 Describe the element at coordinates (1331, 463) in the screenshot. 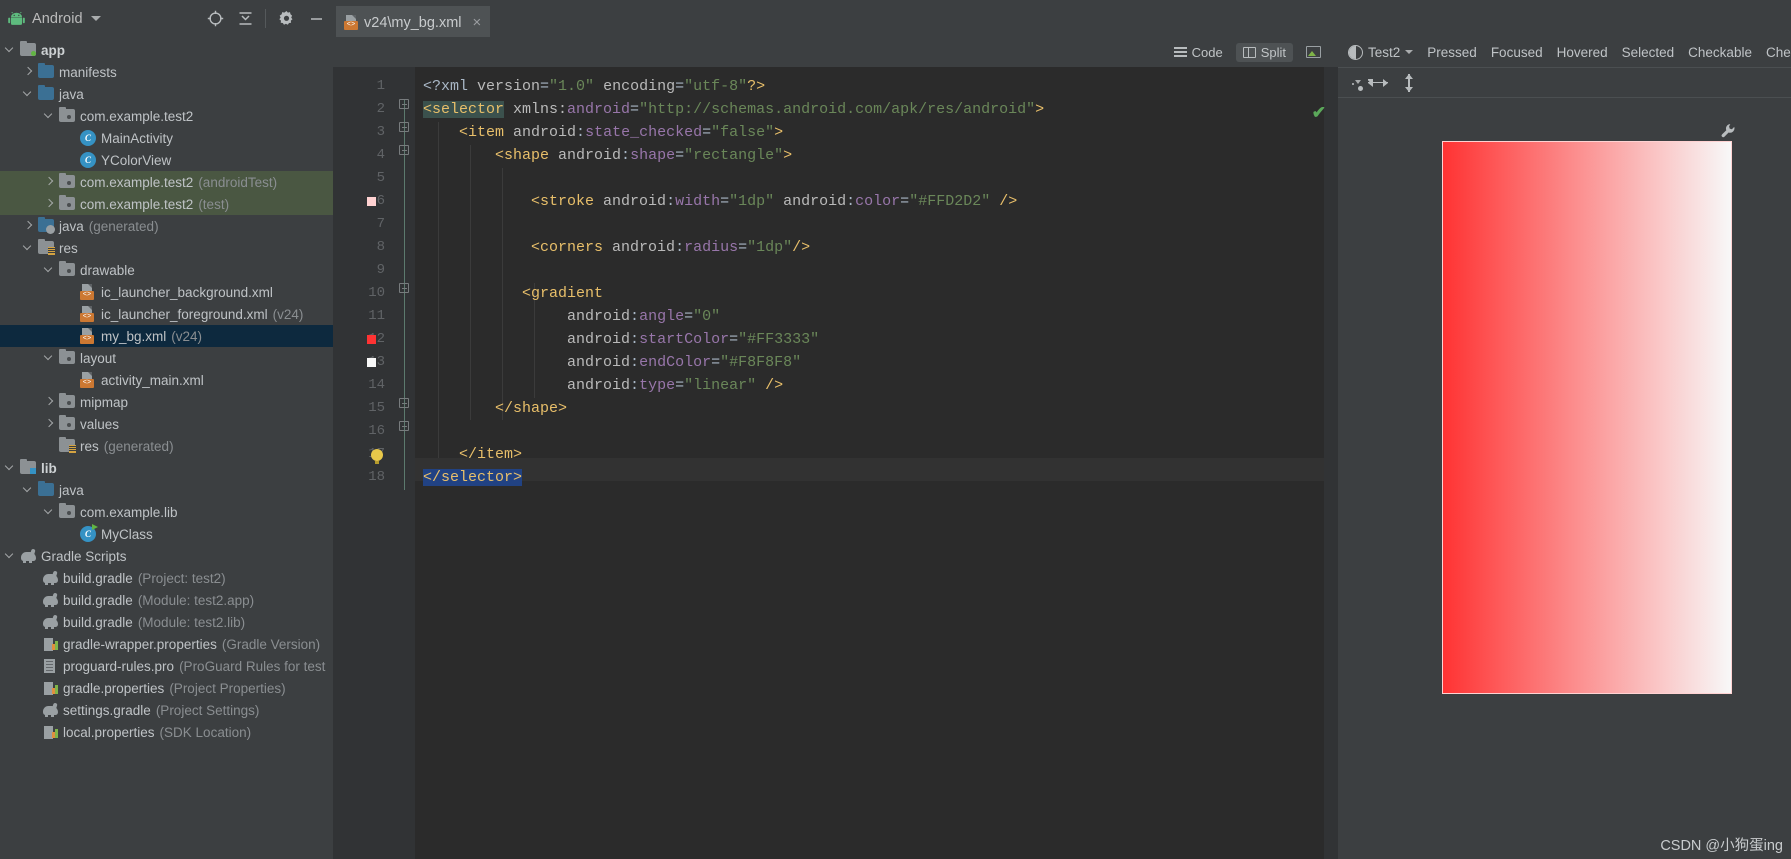

I see `editor-scrollbar` at that location.